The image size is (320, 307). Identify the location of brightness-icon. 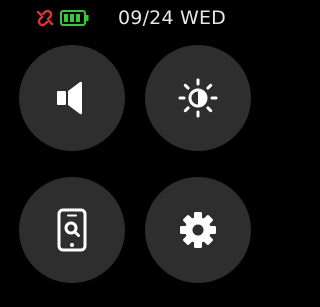
(198, 98).